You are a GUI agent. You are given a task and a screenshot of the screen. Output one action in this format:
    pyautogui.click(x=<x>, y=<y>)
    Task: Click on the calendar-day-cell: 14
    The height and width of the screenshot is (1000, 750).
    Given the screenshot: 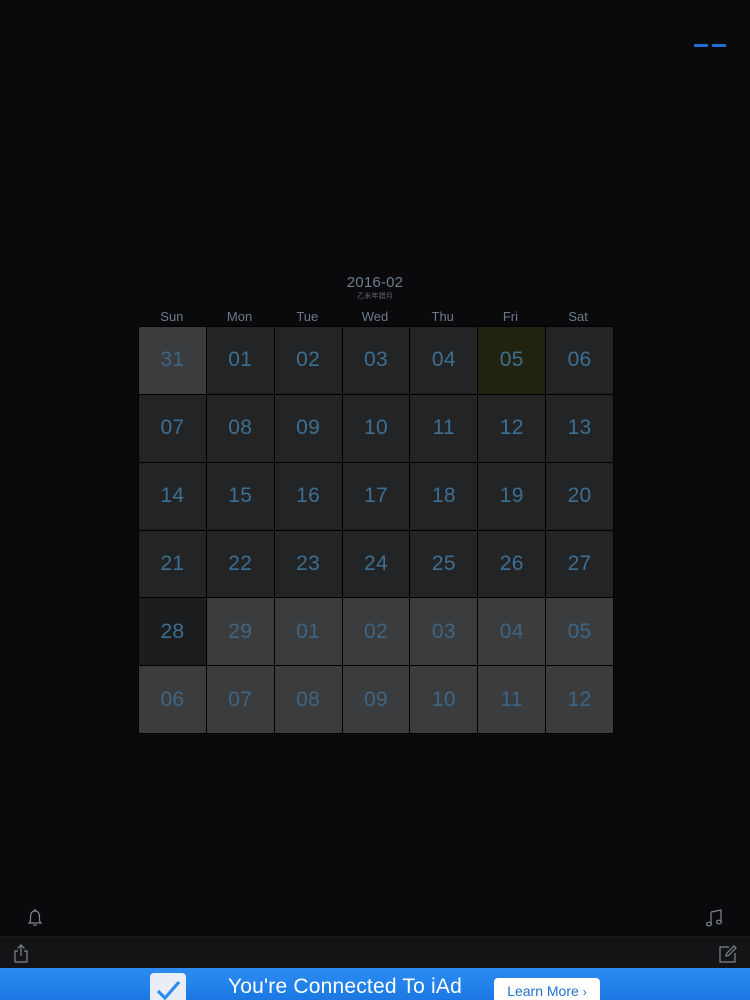 What is the action you would take?
    pyautogui.click(x=172, y=496)
    